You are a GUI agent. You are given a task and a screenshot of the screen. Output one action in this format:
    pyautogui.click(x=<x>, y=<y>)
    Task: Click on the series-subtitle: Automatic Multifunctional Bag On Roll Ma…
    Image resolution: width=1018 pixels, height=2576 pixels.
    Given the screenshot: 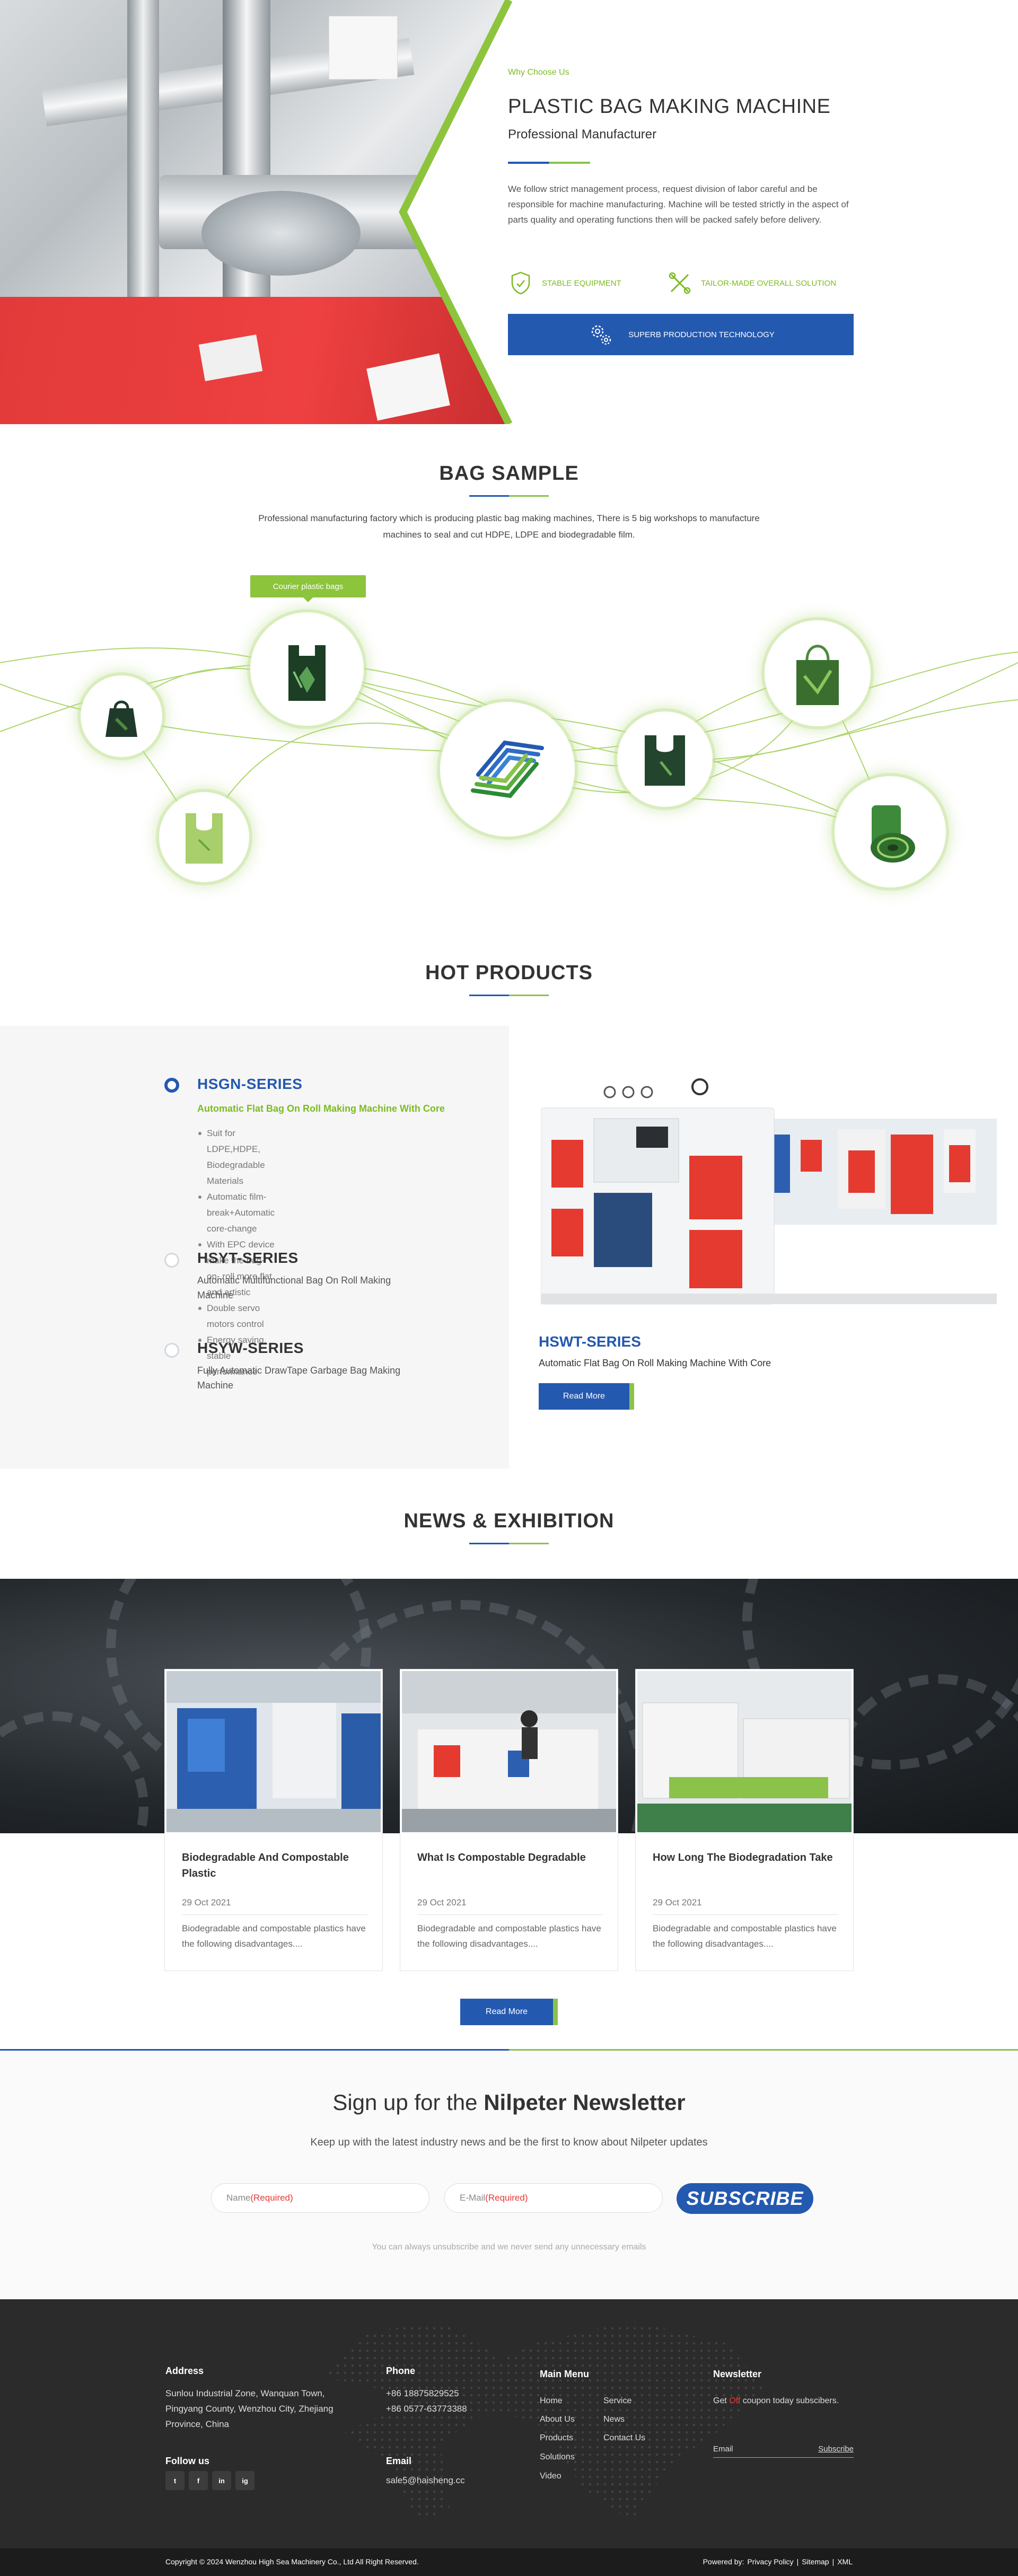 What is the action you would take?
    pyautogui.click(x=294, y=1287)
    